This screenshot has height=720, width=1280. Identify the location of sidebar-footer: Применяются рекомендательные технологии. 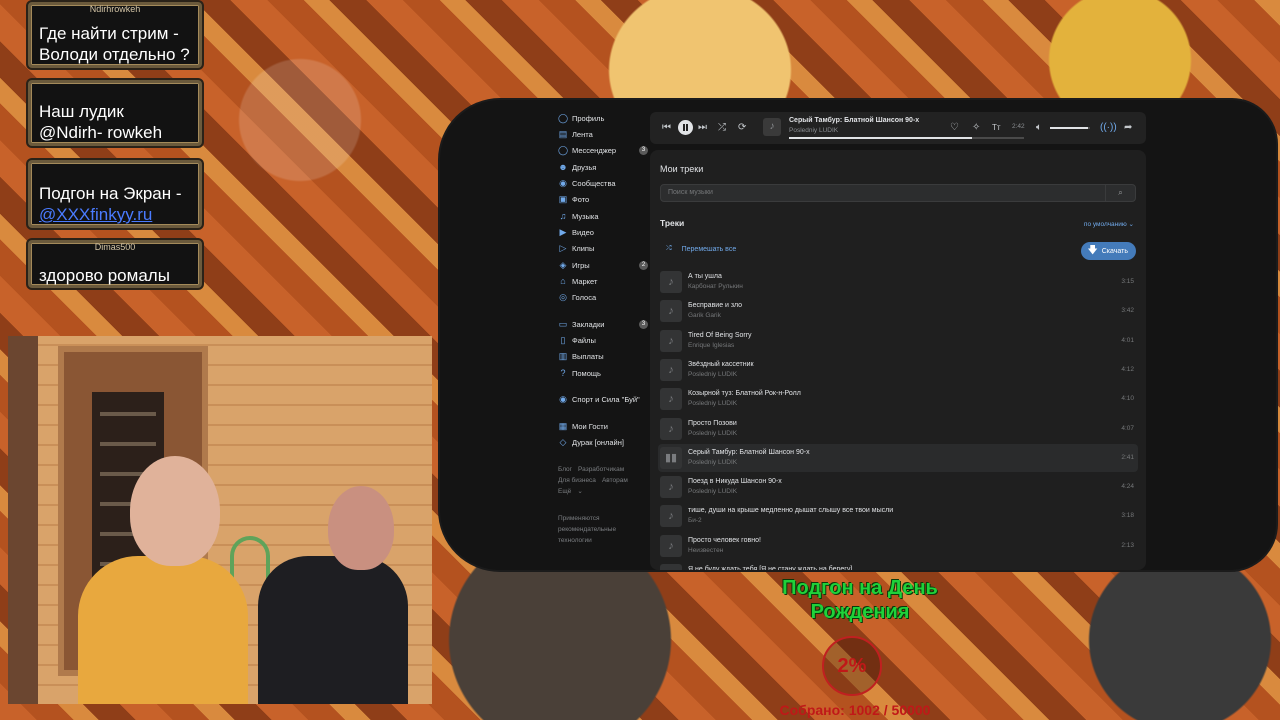
(604, 529).